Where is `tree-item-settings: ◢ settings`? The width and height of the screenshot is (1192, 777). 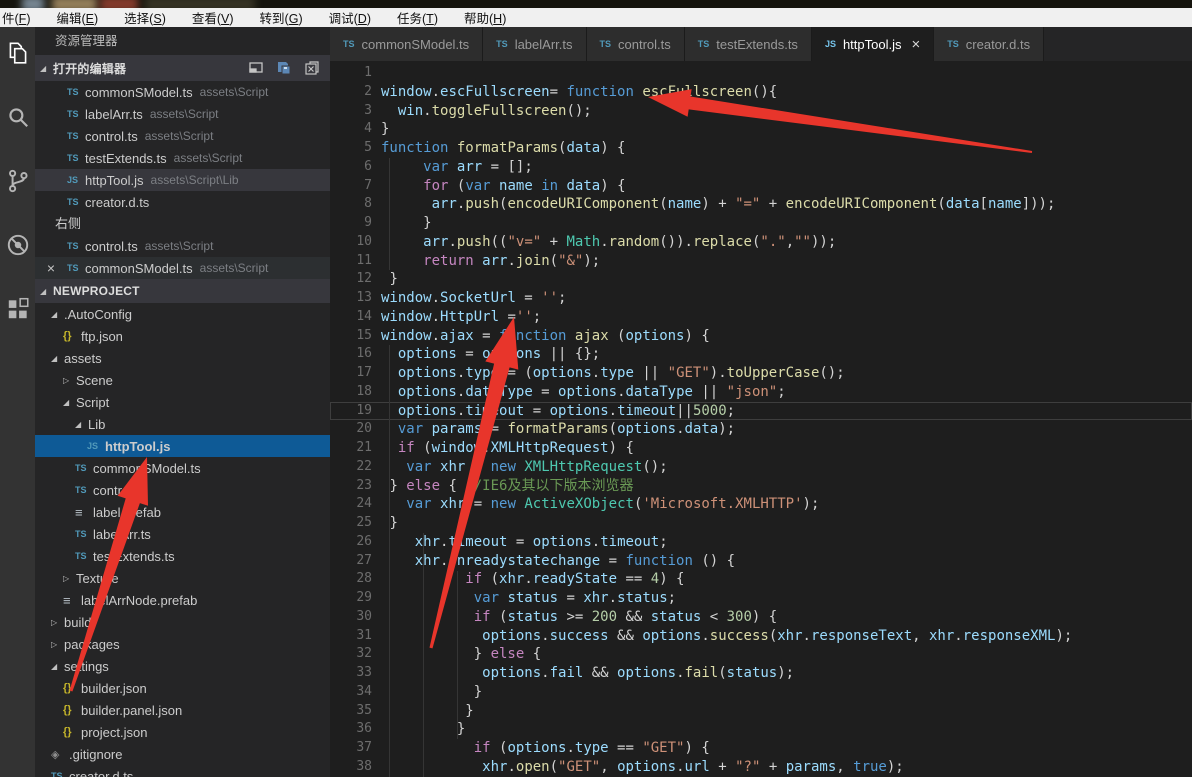
tree-item-settings: ◢ settings is located at coordinates (182, 666).